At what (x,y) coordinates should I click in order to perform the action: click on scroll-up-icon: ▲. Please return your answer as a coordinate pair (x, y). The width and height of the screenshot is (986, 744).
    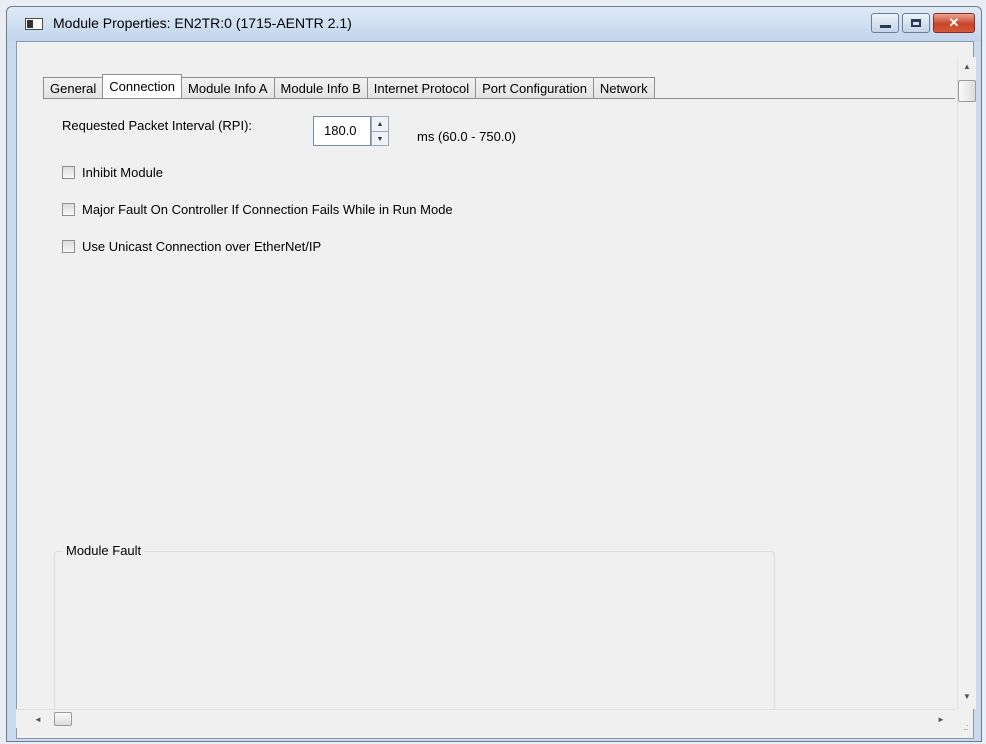
    Looking at the image, I should click on (967, 66).